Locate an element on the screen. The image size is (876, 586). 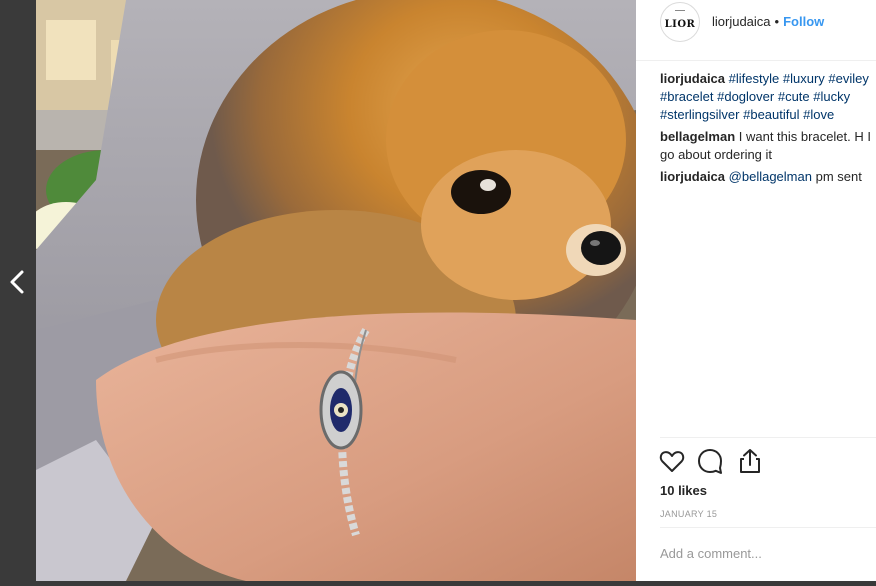
avatar-logo-text: LIOR is located at coordinates (680, 24).